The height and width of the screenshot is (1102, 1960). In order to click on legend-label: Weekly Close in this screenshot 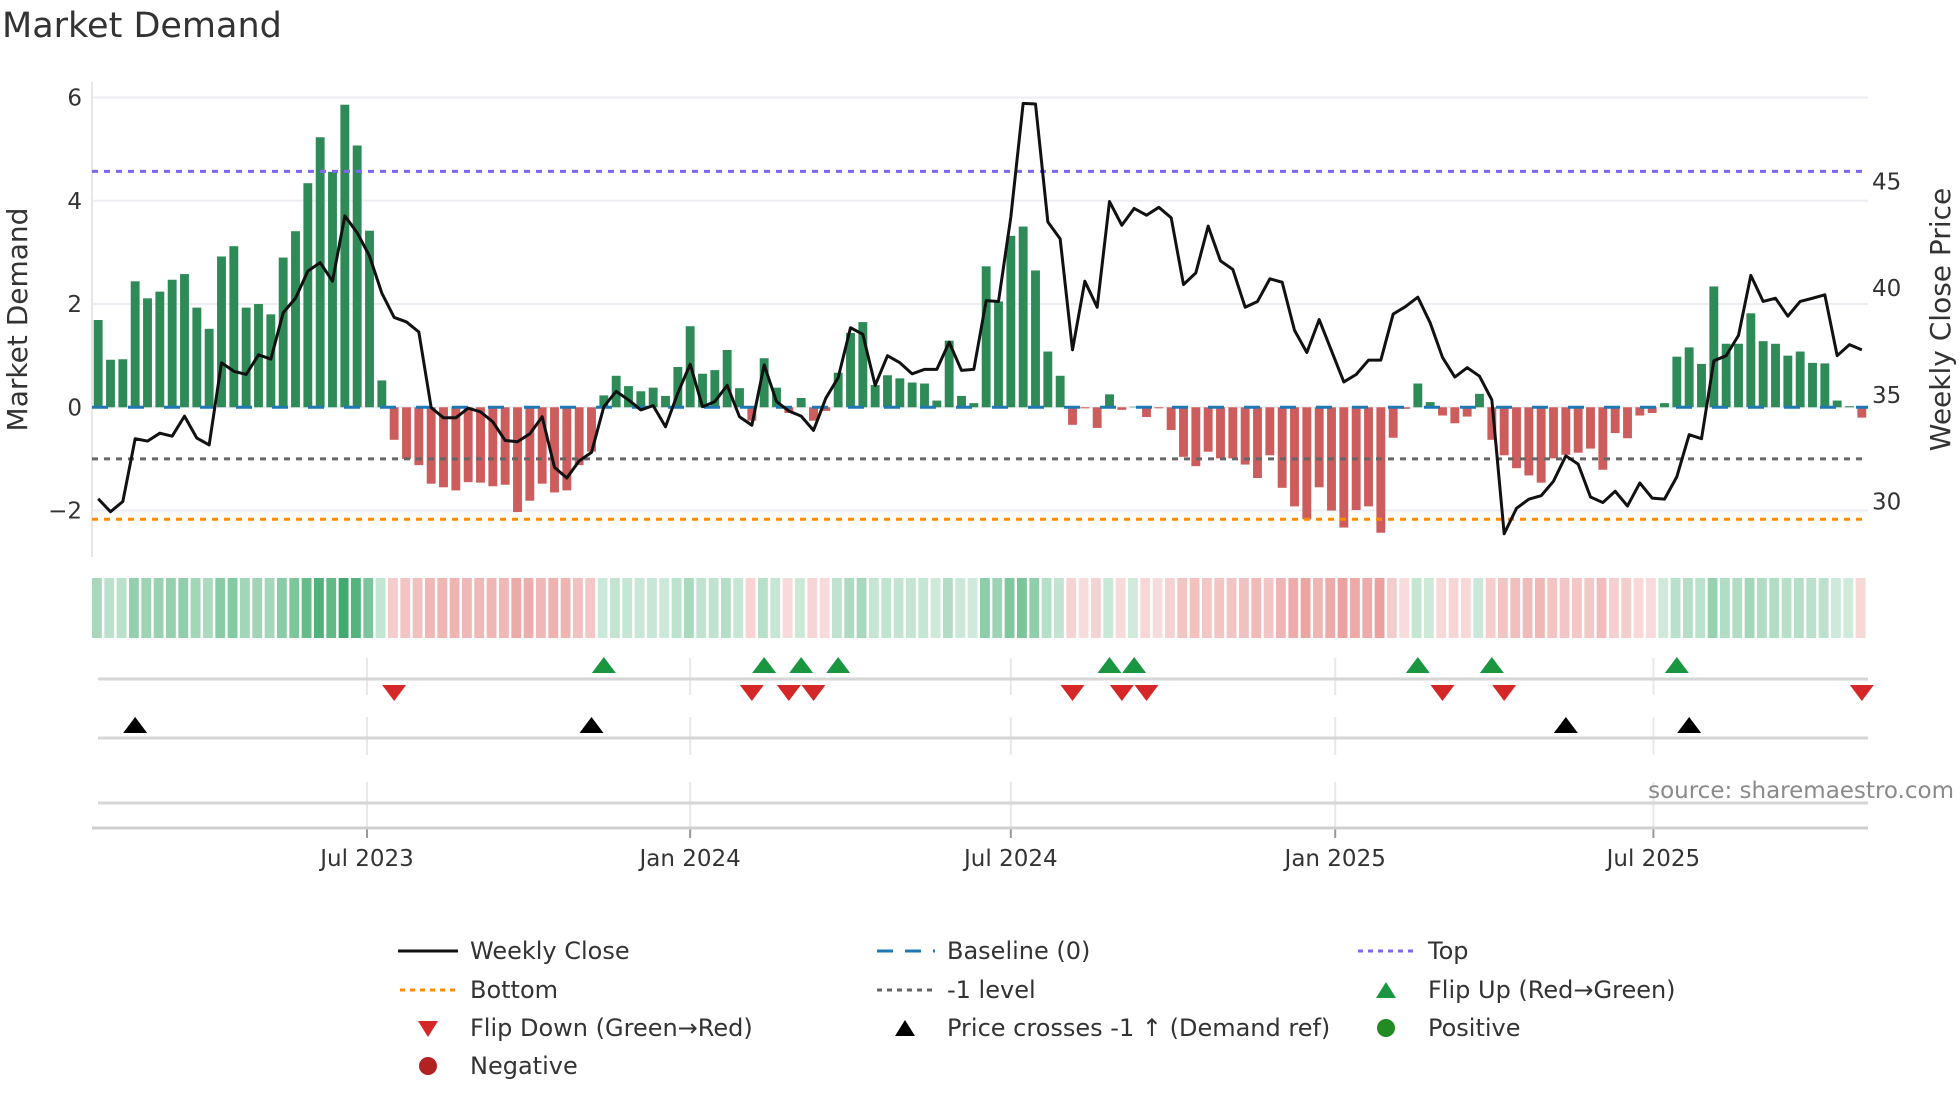, I will do `click(550, 951)`.